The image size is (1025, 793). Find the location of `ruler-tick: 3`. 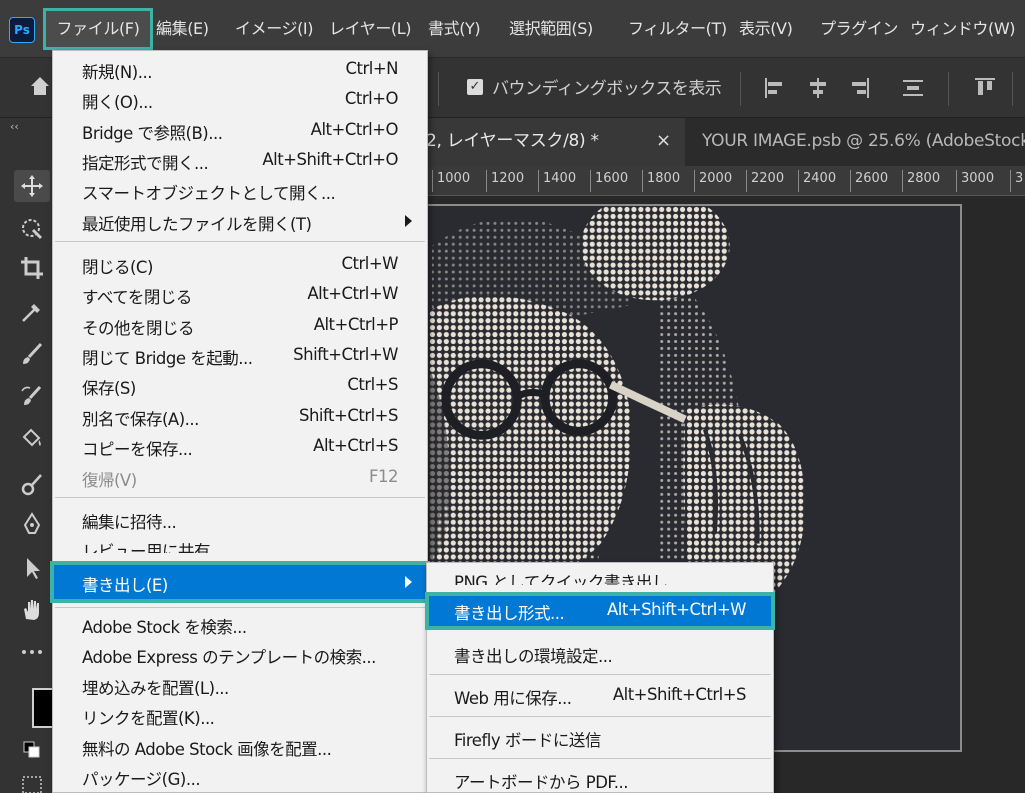

ruler-tick: 3 is located at coordinates (1016, 181).